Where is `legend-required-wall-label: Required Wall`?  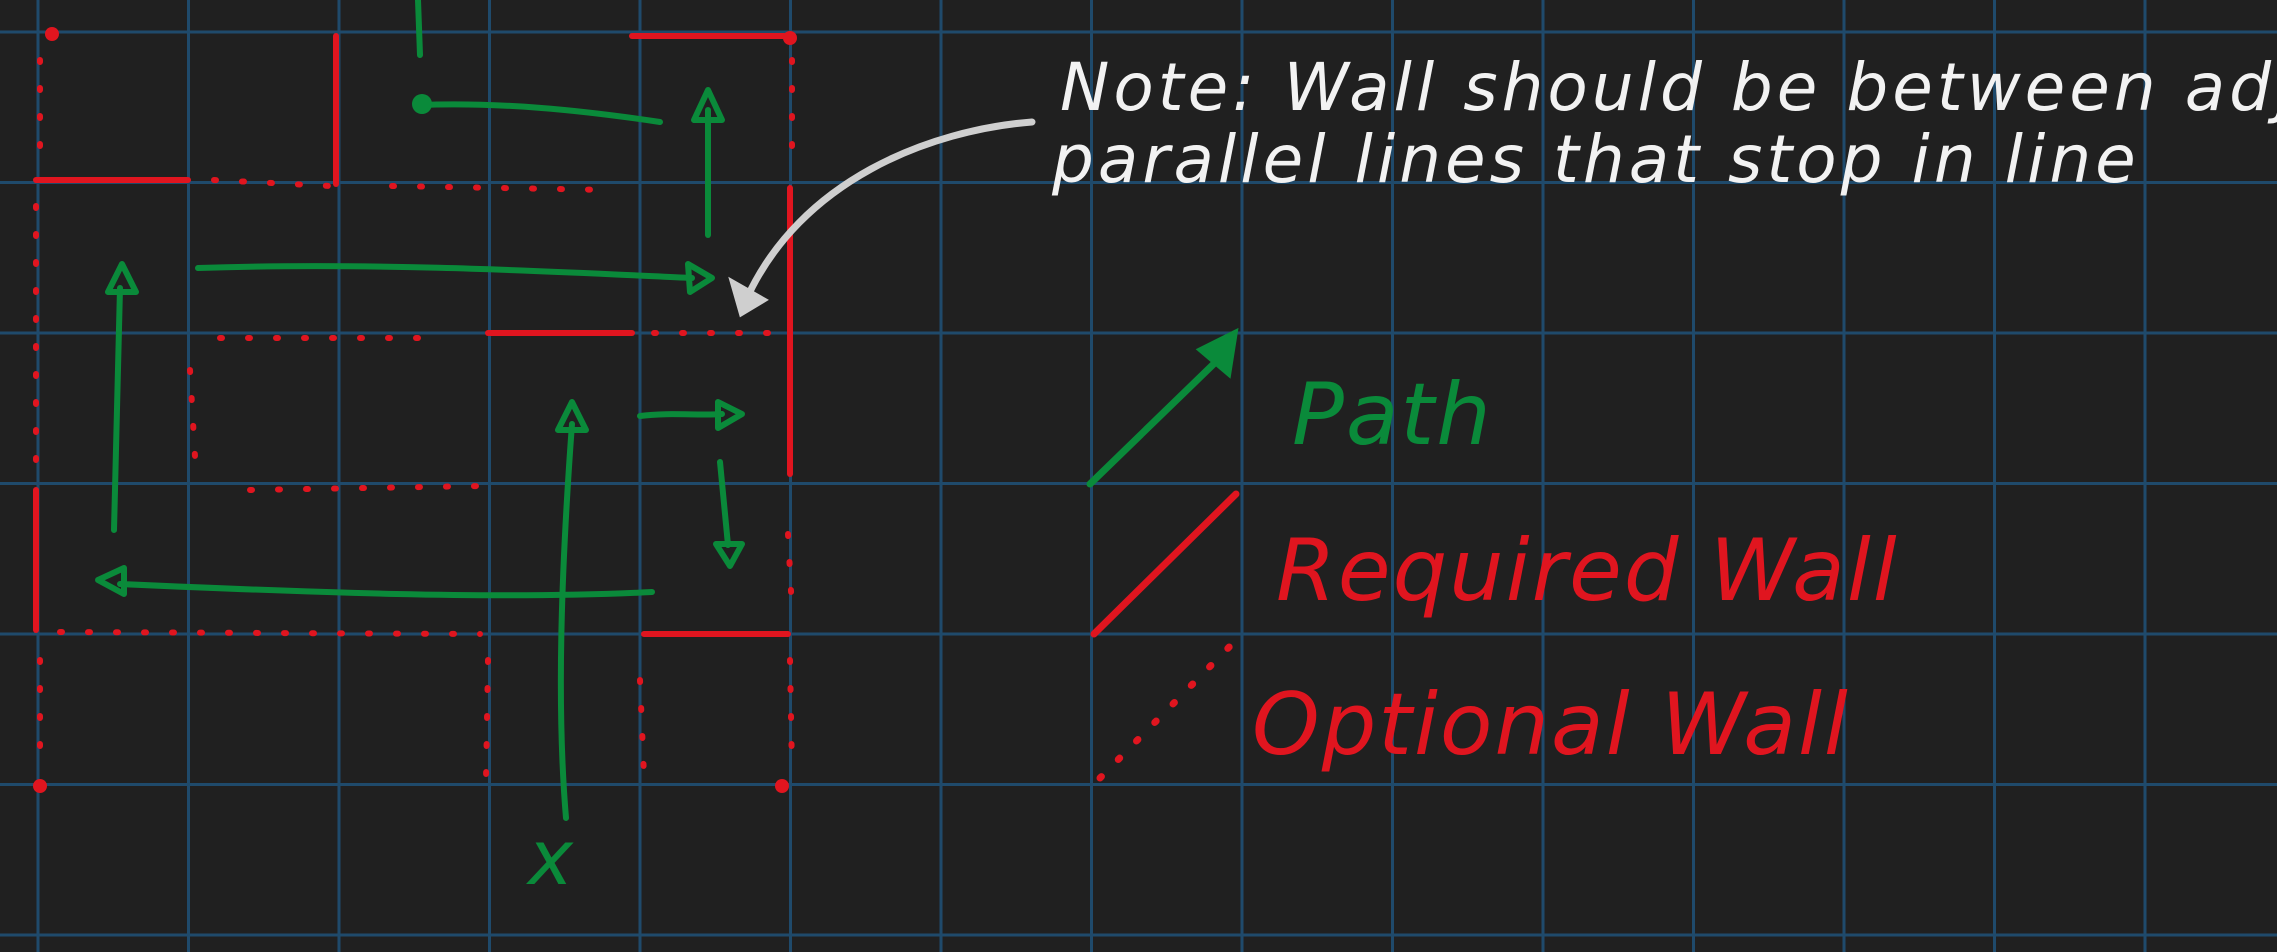
legend-required-wall-label: Required Wall is located at coordinates (1587, 571).